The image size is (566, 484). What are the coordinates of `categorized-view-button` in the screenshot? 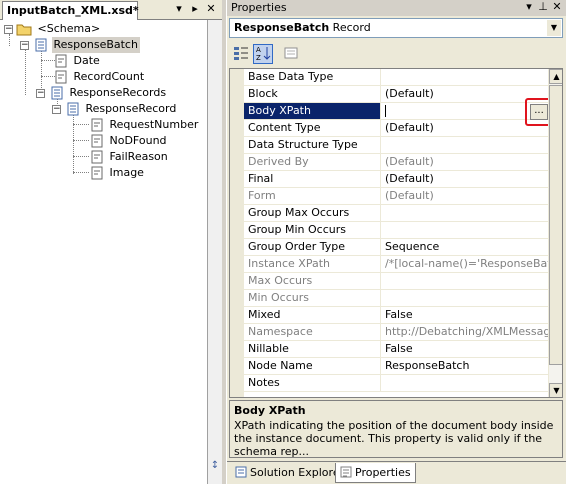 It's located at (241, 54).